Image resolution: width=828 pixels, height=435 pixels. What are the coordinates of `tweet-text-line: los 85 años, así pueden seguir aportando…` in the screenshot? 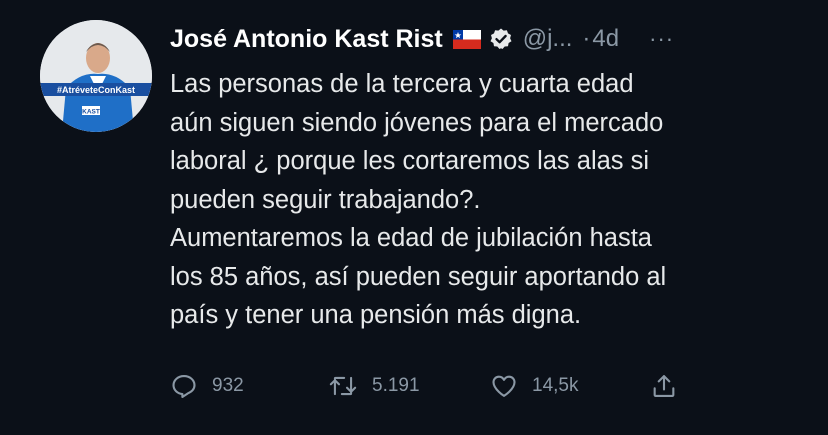 It's located at (418, 276).